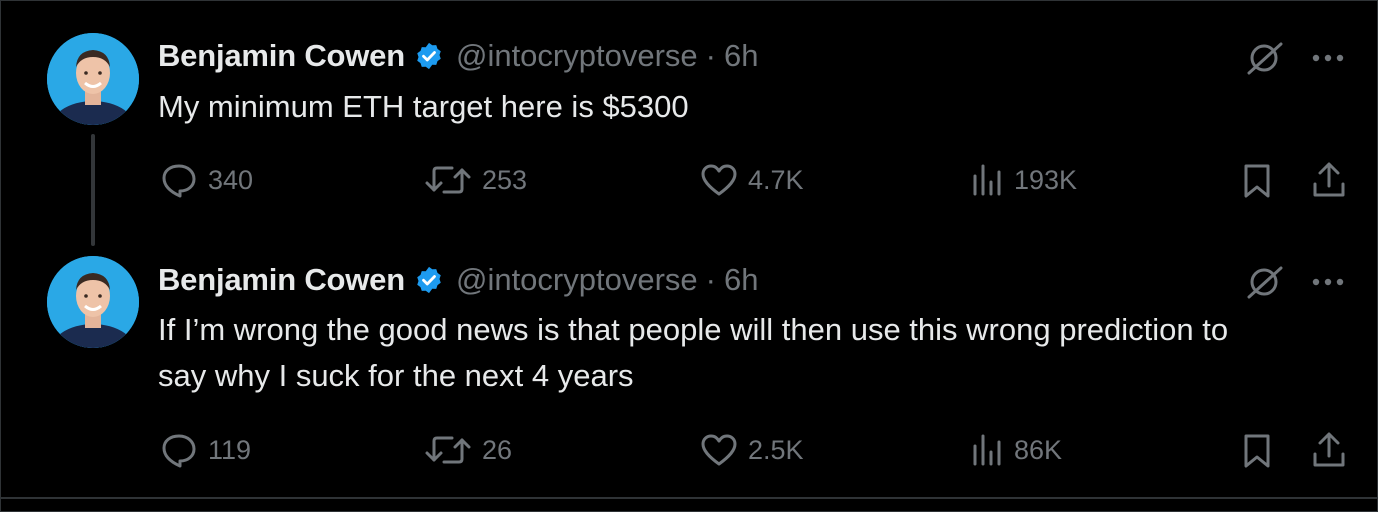 This screenshot has height=512, width=1378. Describe the element at coordinates (206, 180) in the screenshot. I see `reply-button: 340` at that location.